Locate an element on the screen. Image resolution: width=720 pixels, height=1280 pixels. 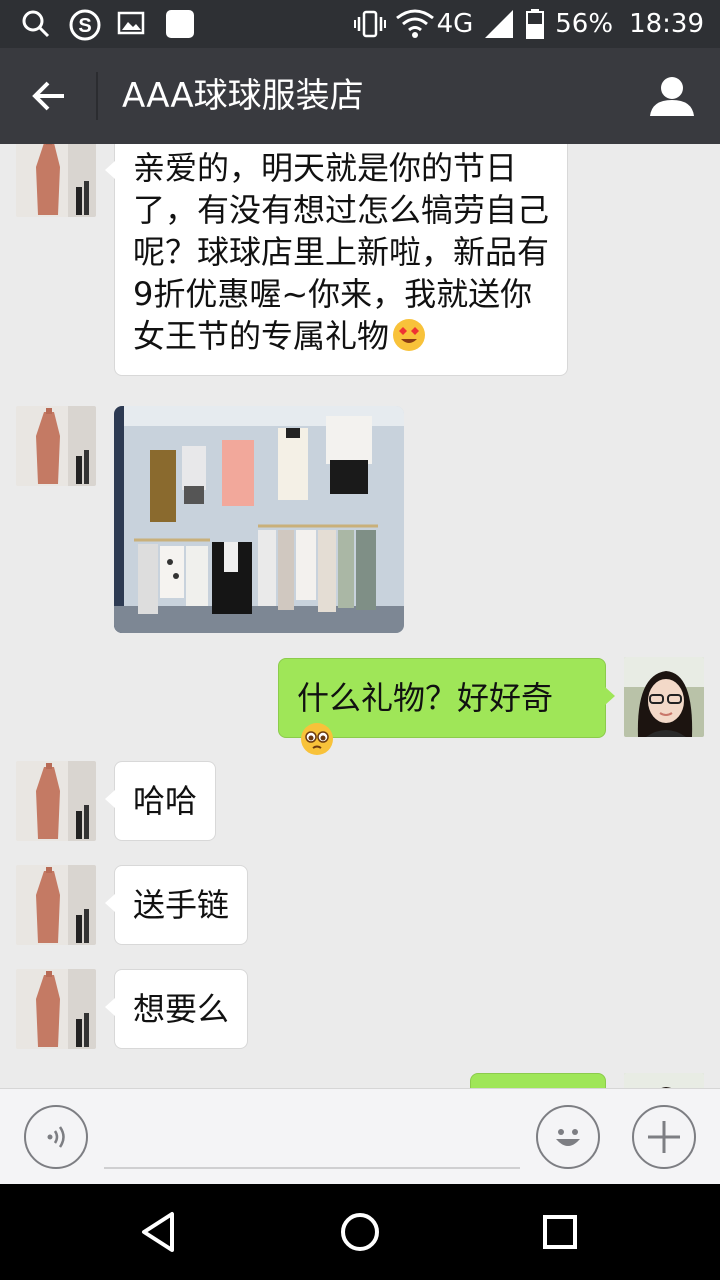
person-icon is located at coordinates (672, 96).